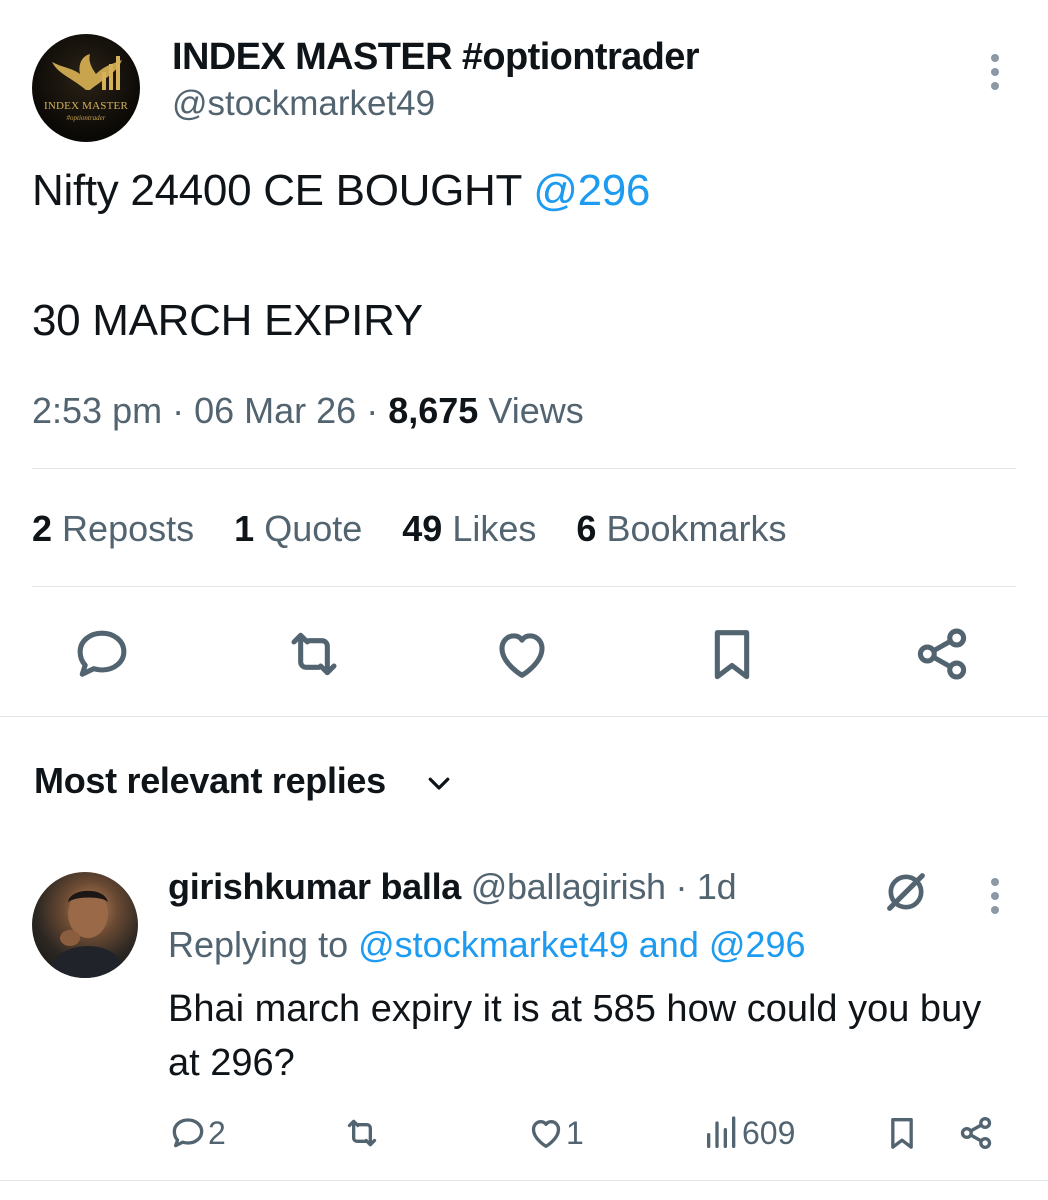 The width and height of the screenshot is (1048, 1200). I want to click on reply-reply-button: 2, so click(197, 1133).